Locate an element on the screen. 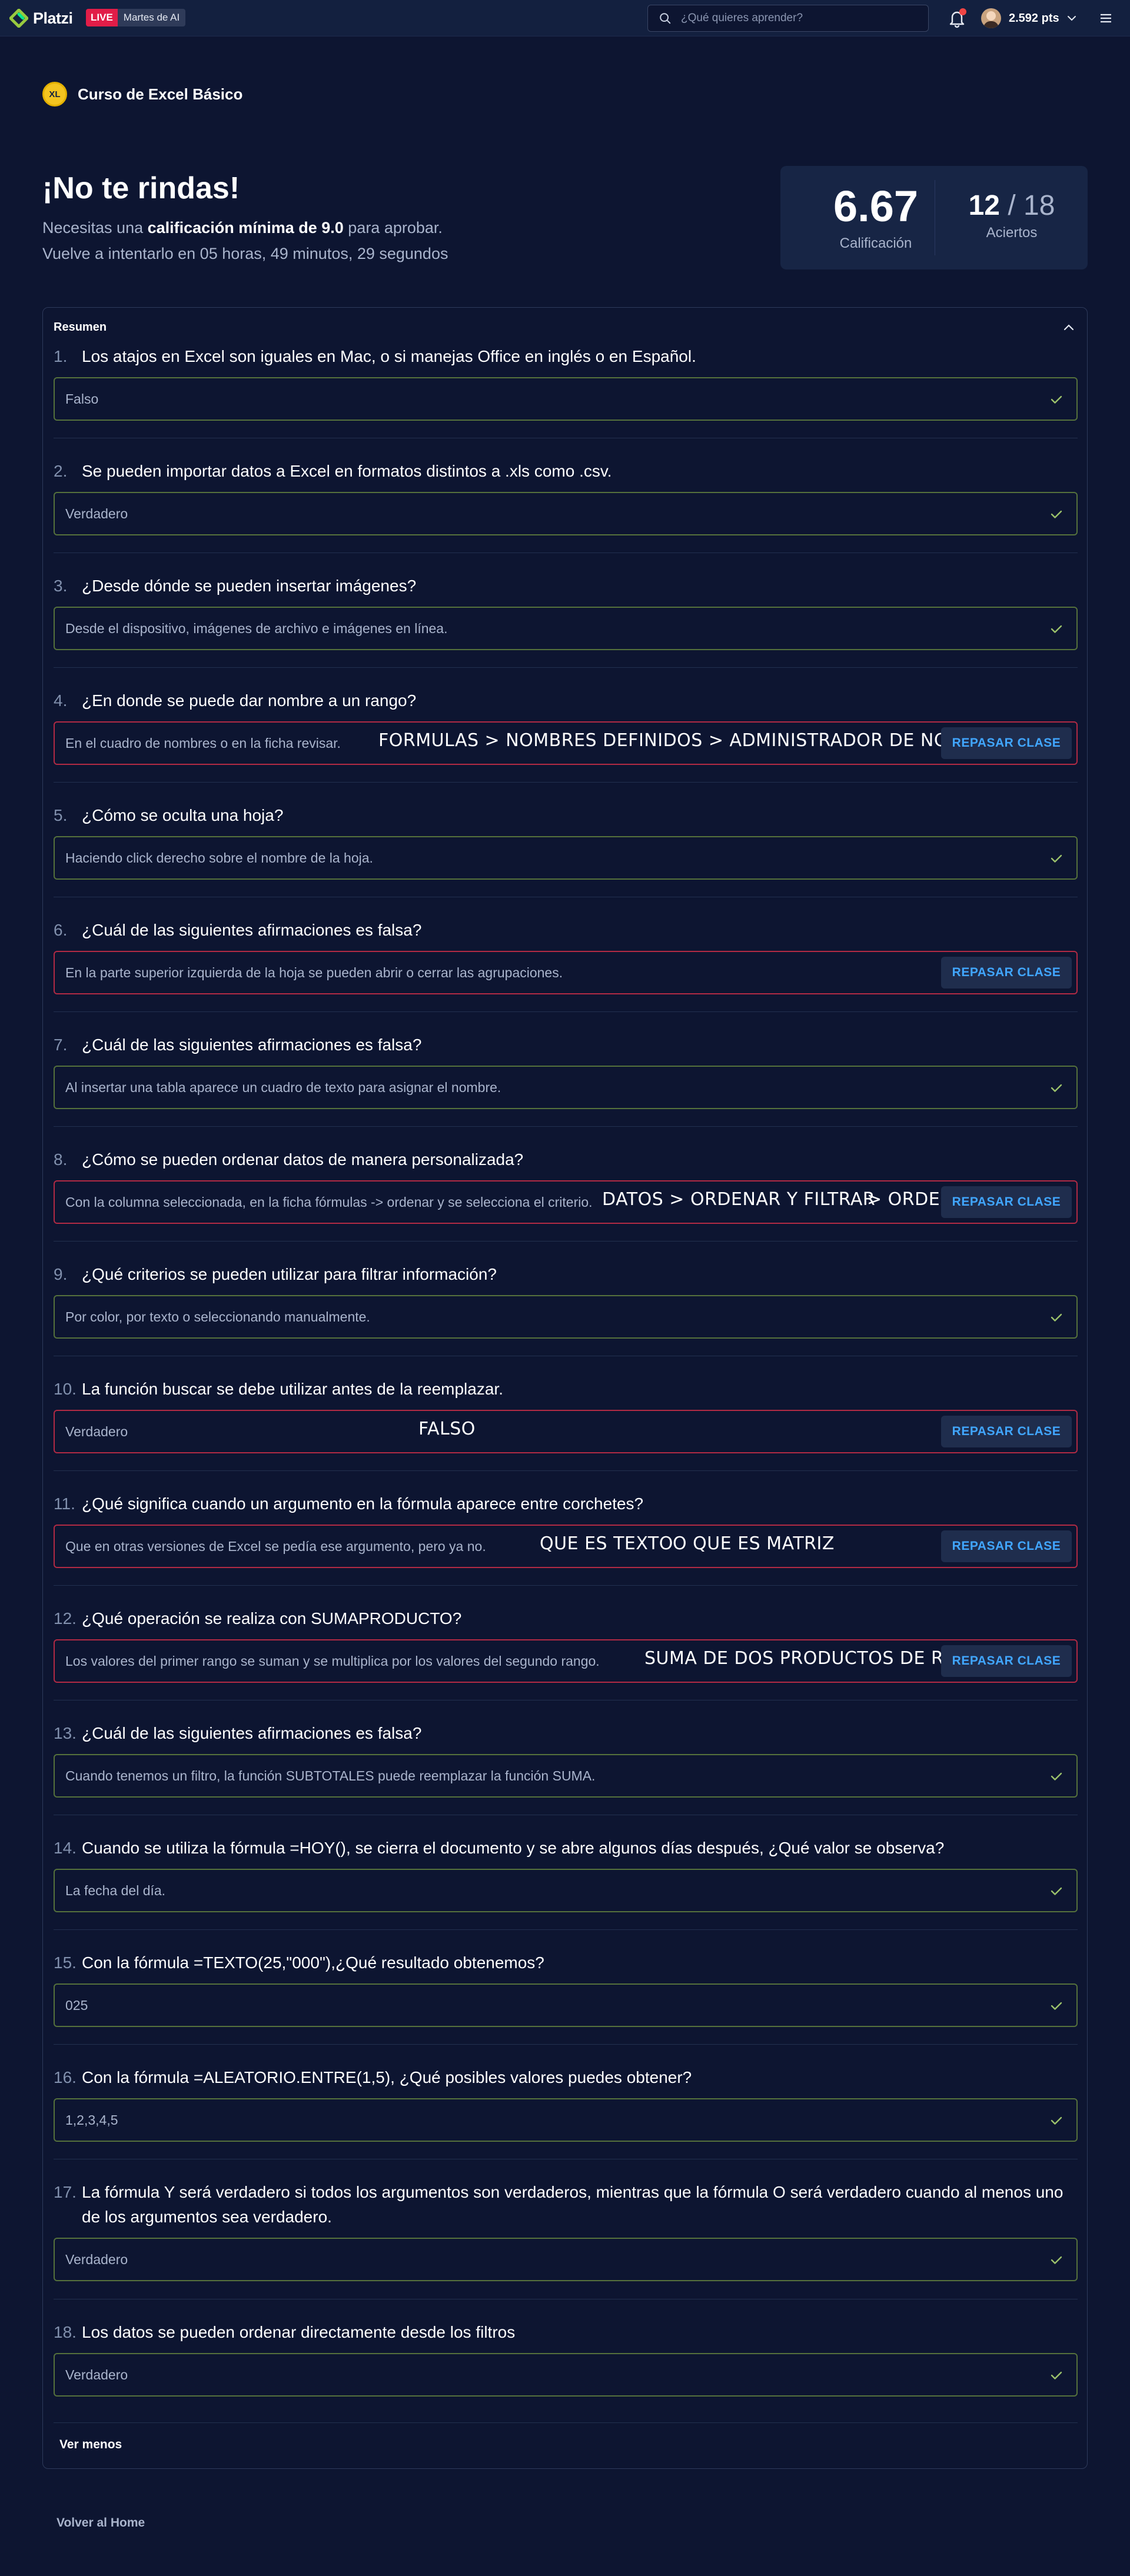 The image size is (1130, 2576). search-icon is located at coordinates (665, 18).